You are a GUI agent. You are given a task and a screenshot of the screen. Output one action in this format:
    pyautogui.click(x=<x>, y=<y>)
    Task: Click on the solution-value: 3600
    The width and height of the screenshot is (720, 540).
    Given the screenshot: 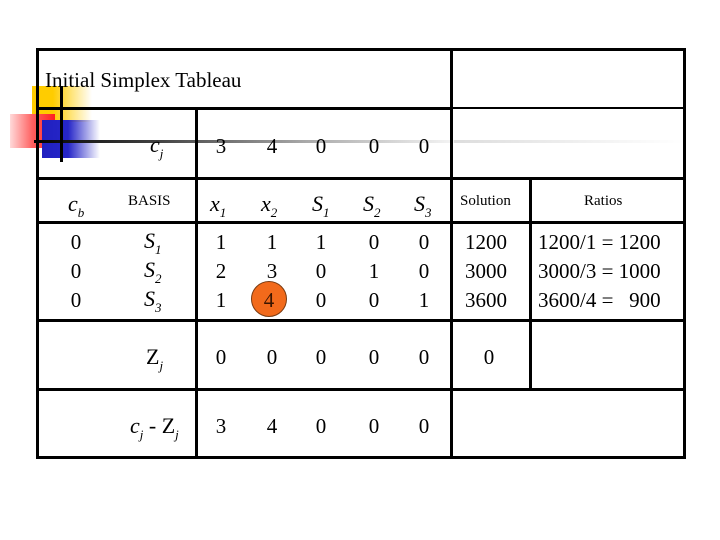 What is the action you would take?
    pyautogui.click(x=486, y=300)
    